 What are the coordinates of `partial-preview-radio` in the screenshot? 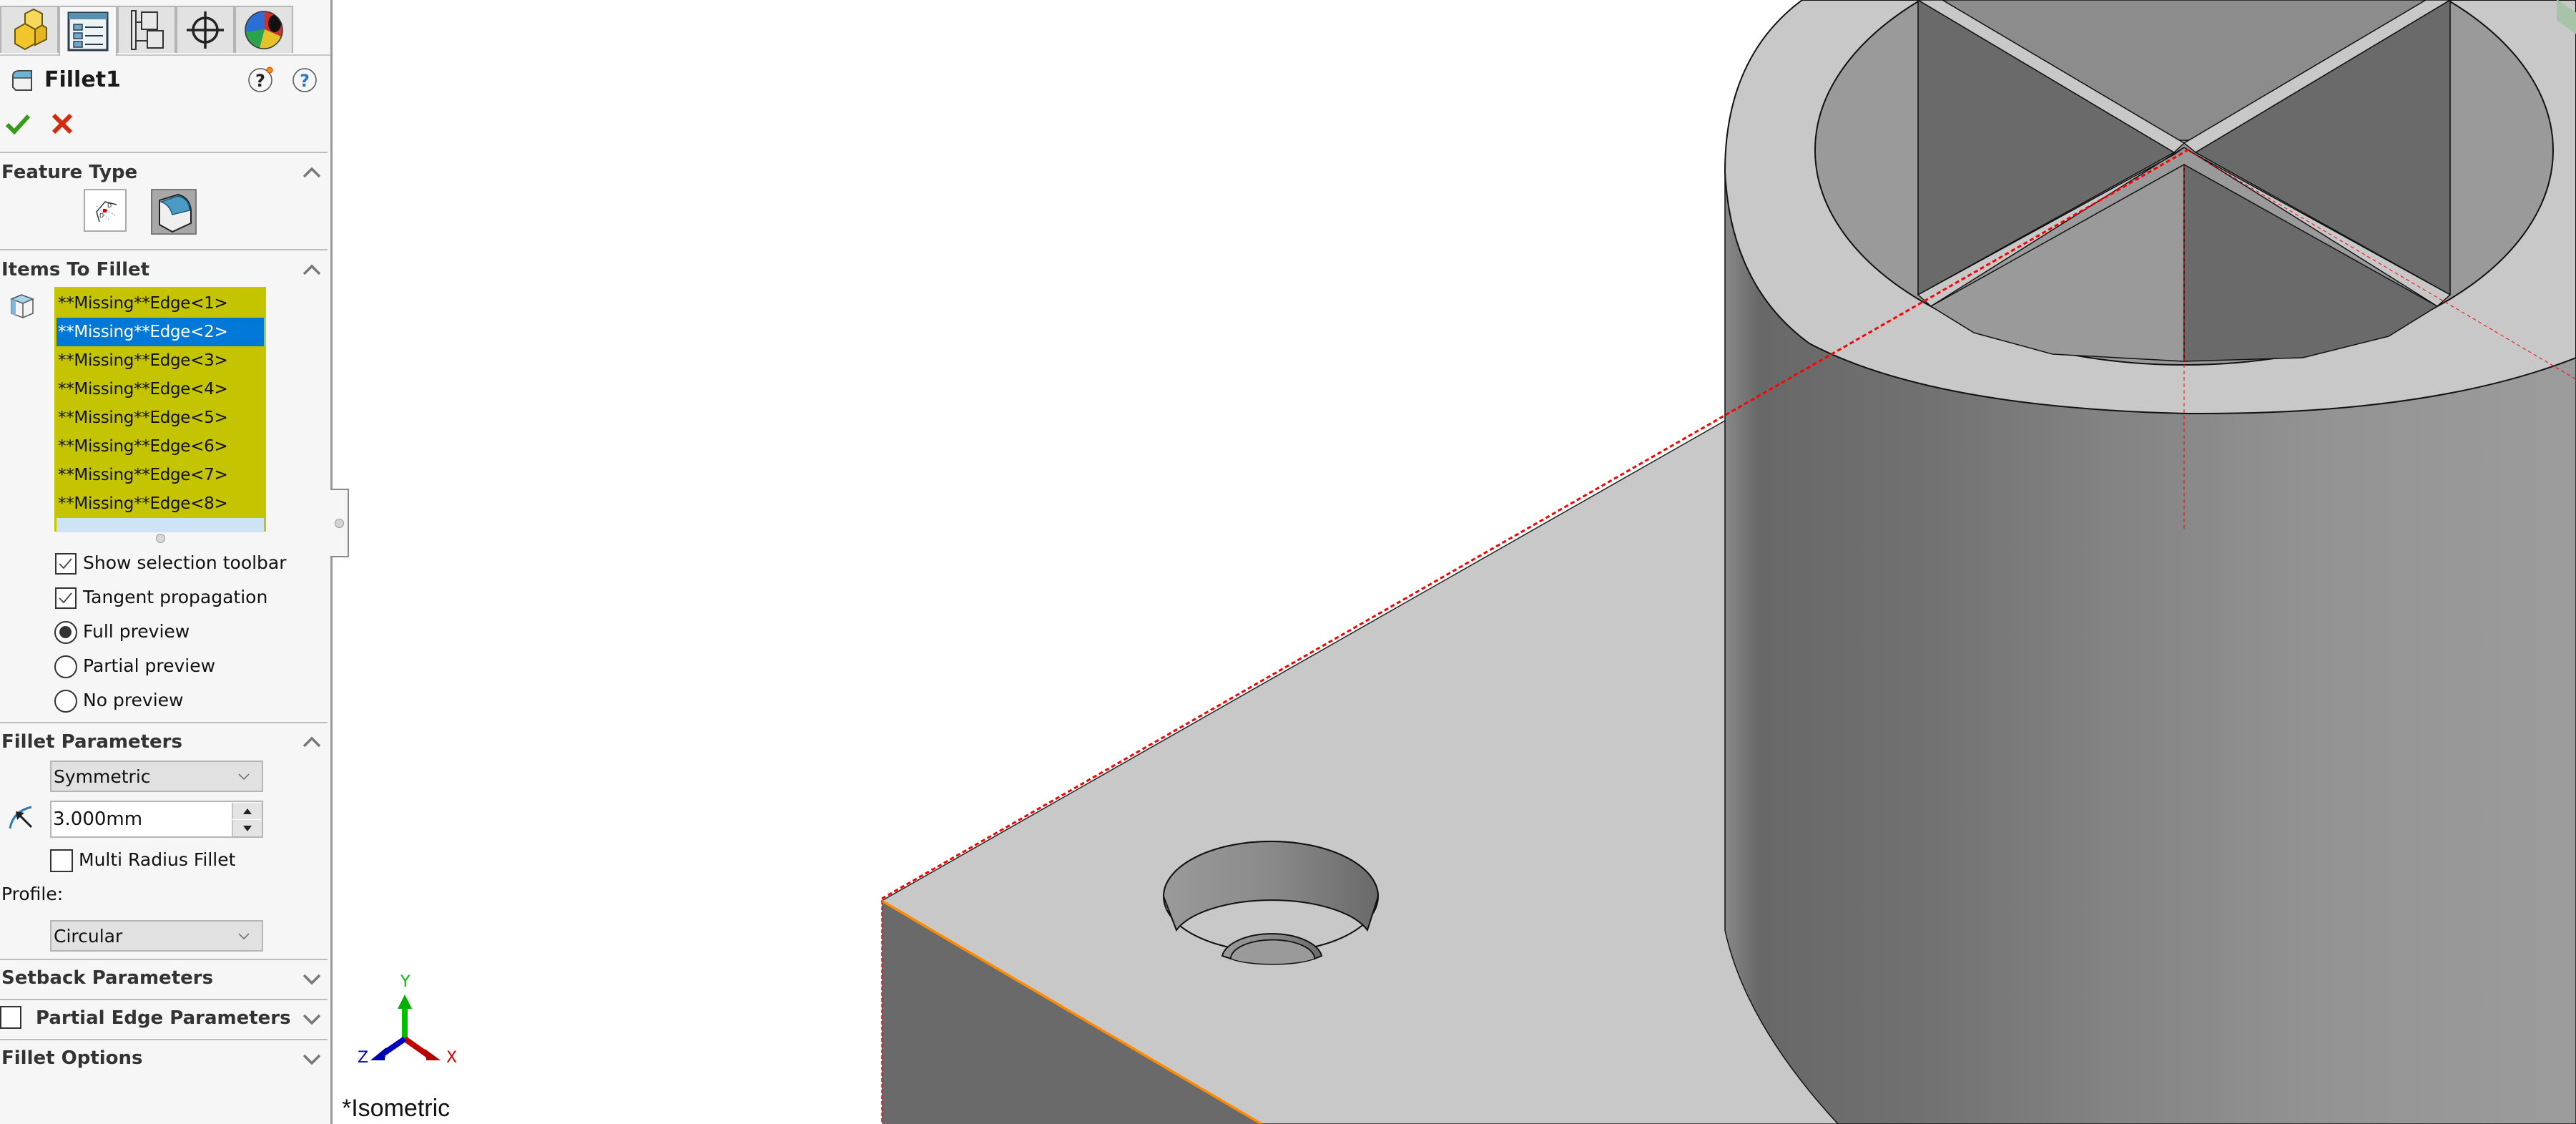 It's located at (65, 666).